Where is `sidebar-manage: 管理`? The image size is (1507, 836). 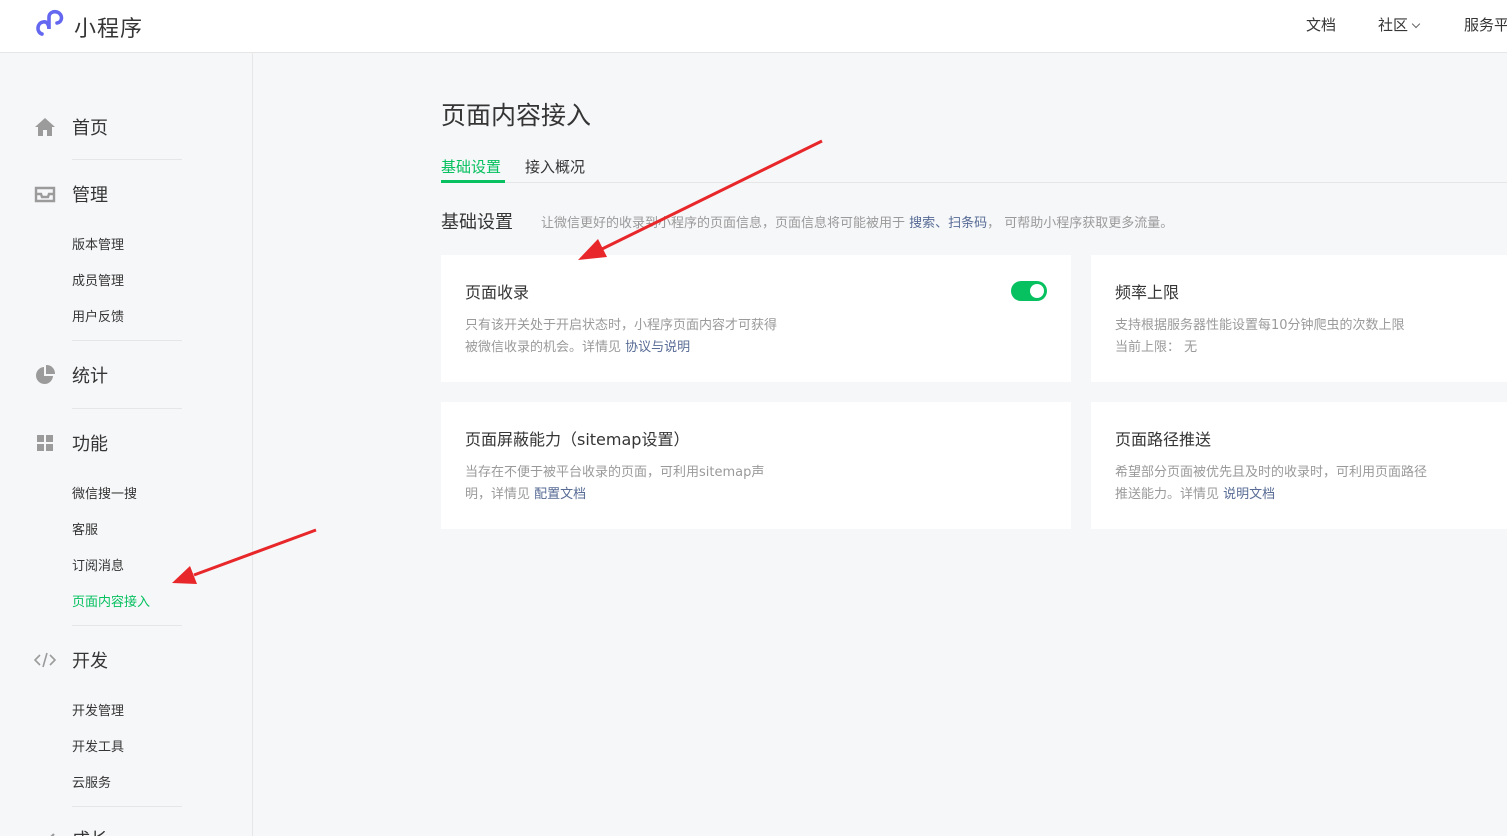 sidebar-manage: 管理 is located at coordinates (71, 194).